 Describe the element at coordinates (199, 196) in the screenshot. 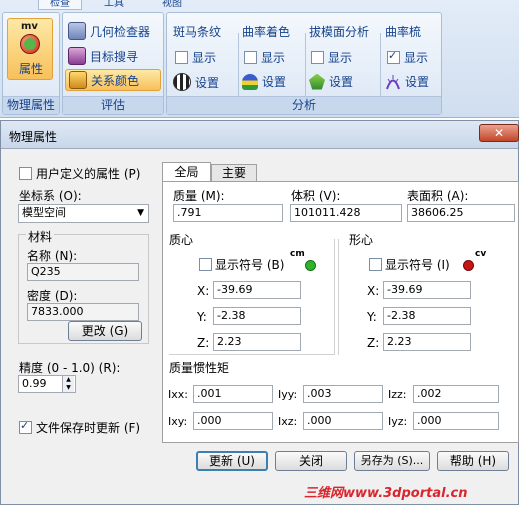

I see `mass-label: 质量 (M):` at that location.